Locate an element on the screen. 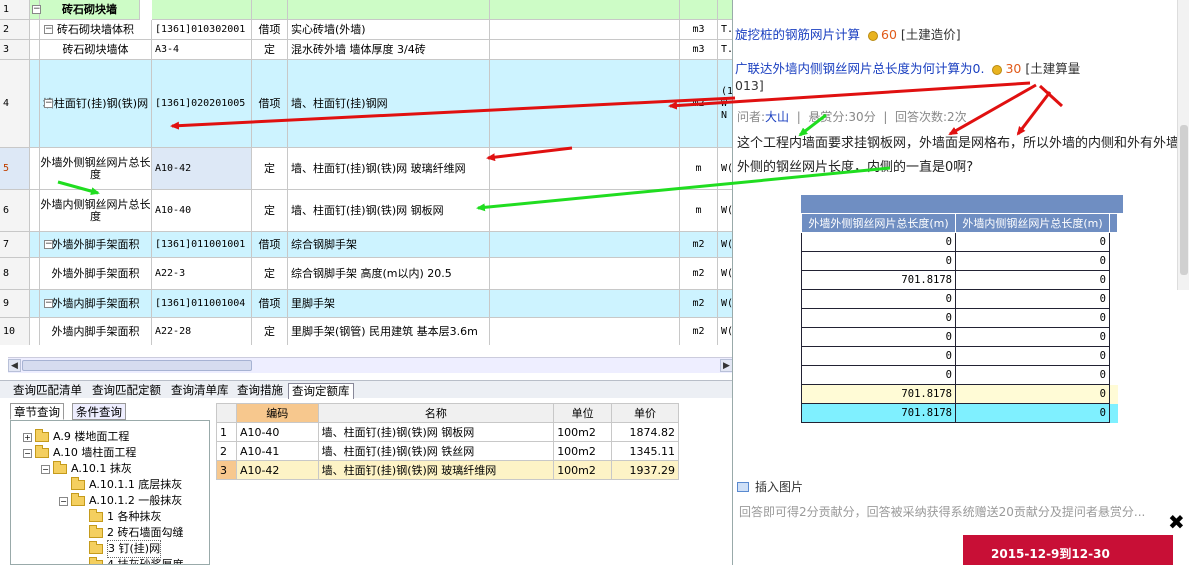  tab-measures: 查询措施 is located at coordinates (260, 391).